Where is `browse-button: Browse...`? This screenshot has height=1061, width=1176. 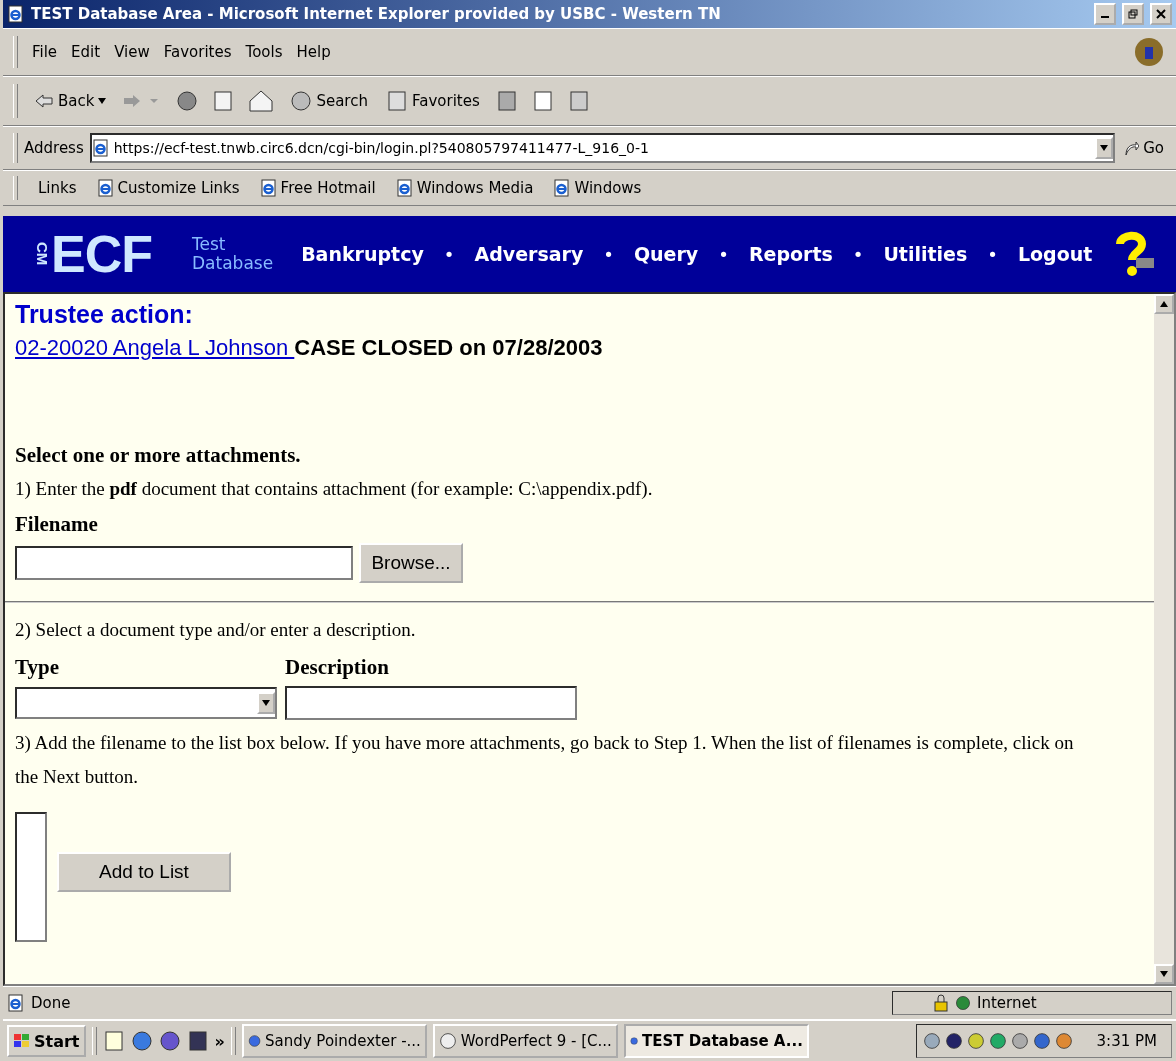
browse-button: Browse... is located at coordinates (411, 563).